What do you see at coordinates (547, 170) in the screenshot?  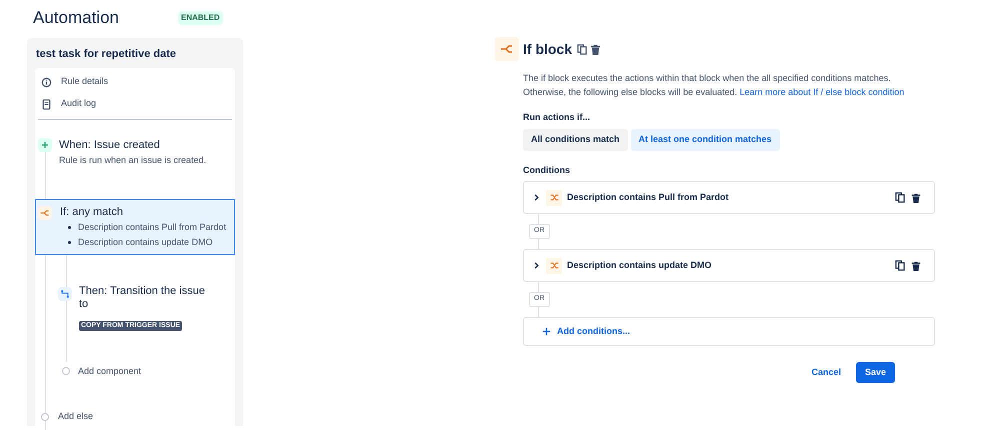 I see `conditions-label: Conditions` at bounding box center [547, 170].